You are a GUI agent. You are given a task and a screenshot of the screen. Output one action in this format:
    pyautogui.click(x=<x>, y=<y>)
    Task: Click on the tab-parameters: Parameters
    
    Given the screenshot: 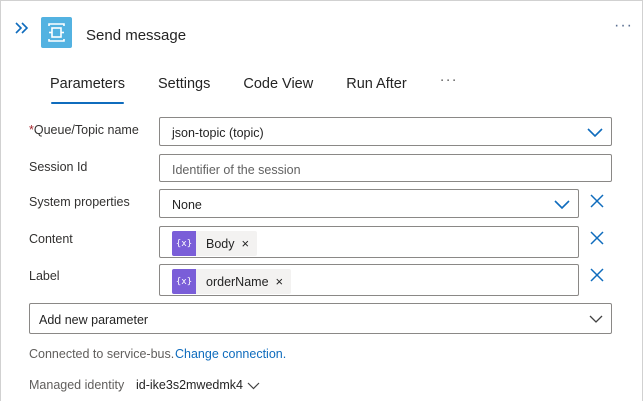 What is the action you would take?
    pyautogui.click(x=87, y=88)
    